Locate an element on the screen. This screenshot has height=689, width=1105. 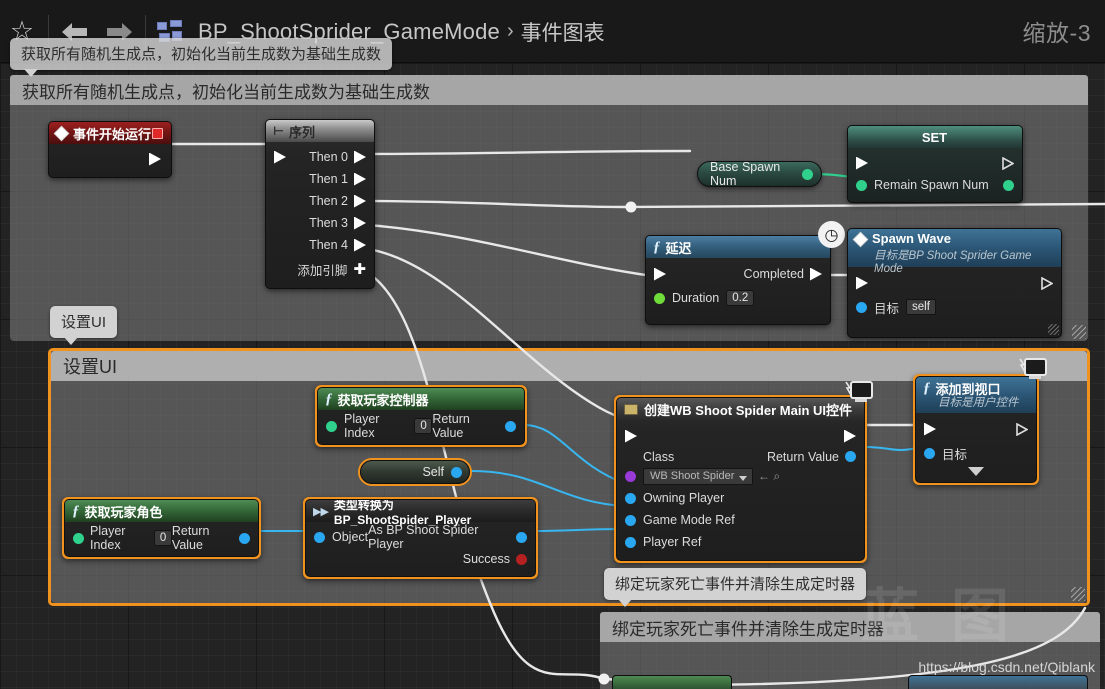
node-event-begin-play: 事件开始运行 is located at coordinates (110, 149).